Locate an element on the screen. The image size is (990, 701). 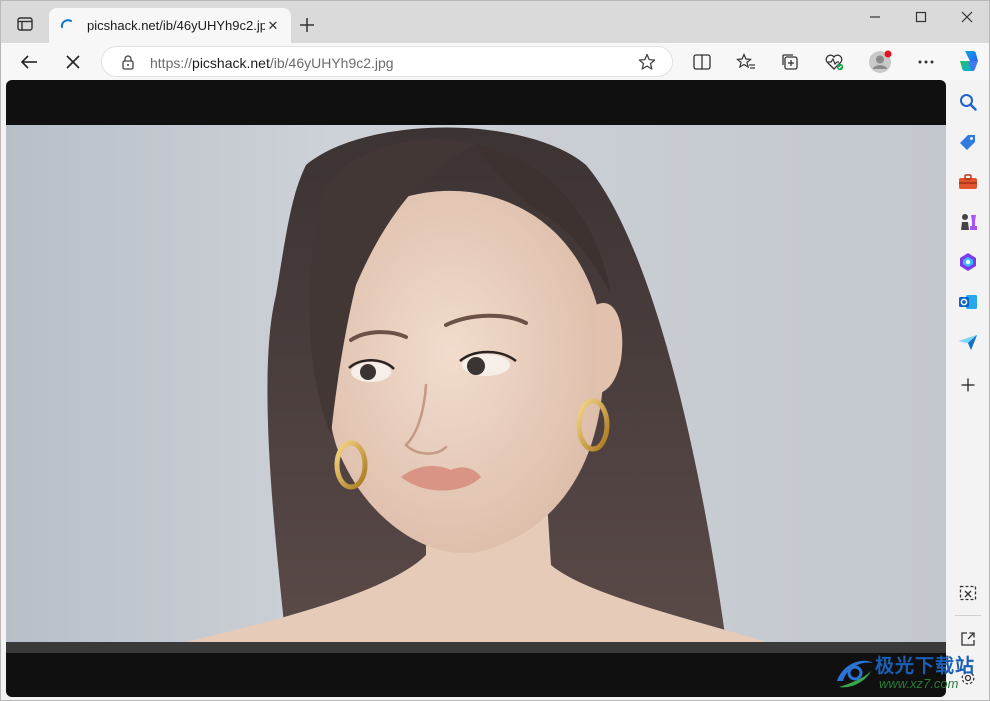
sidebar-games-button is located at coordinates (968, 222).